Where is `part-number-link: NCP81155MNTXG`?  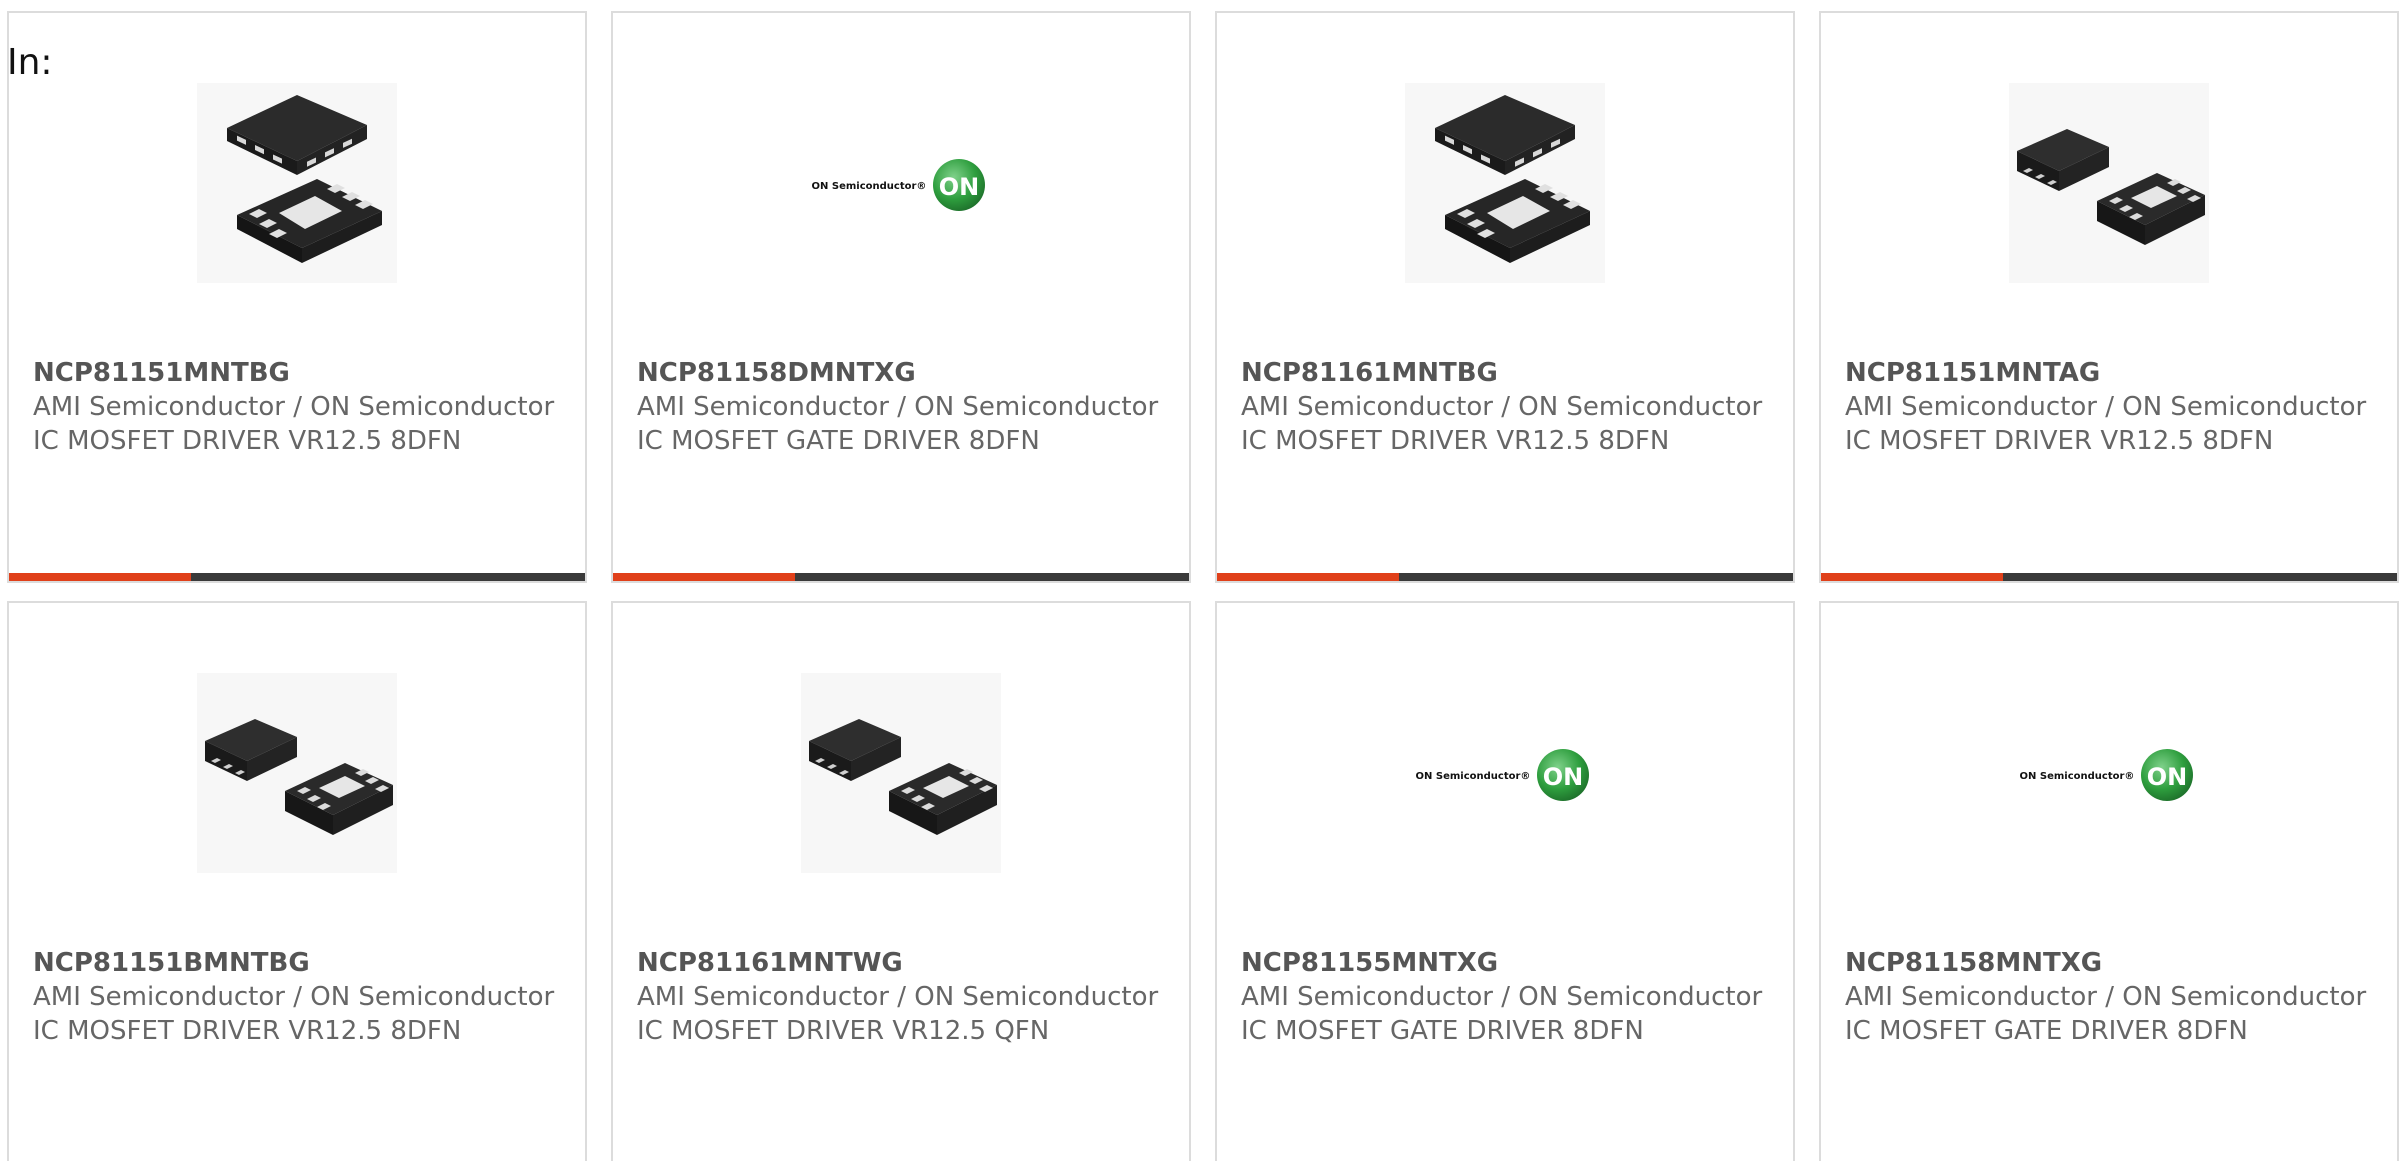
part-number-link: NCP81155MNTXG is located at coordinates (1507, 963).